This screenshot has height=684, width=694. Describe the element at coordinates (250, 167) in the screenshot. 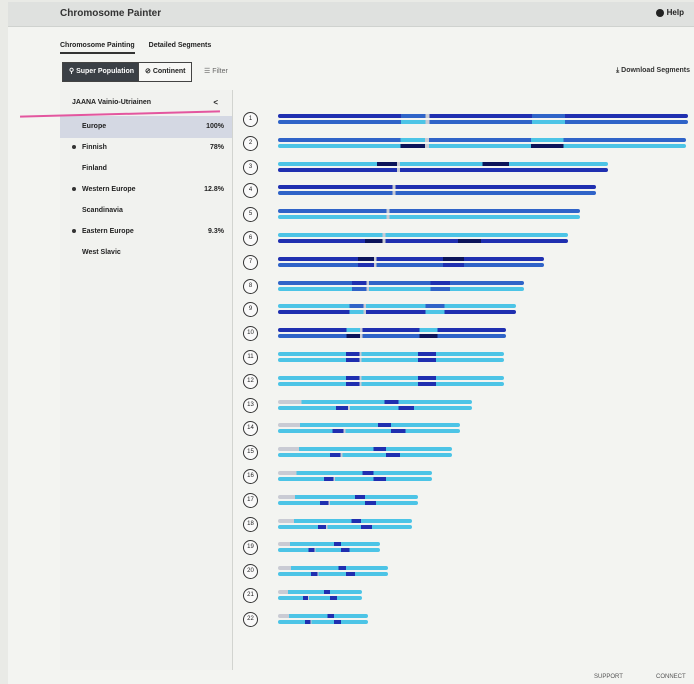

I see `chromosome-number: 3` at that location.